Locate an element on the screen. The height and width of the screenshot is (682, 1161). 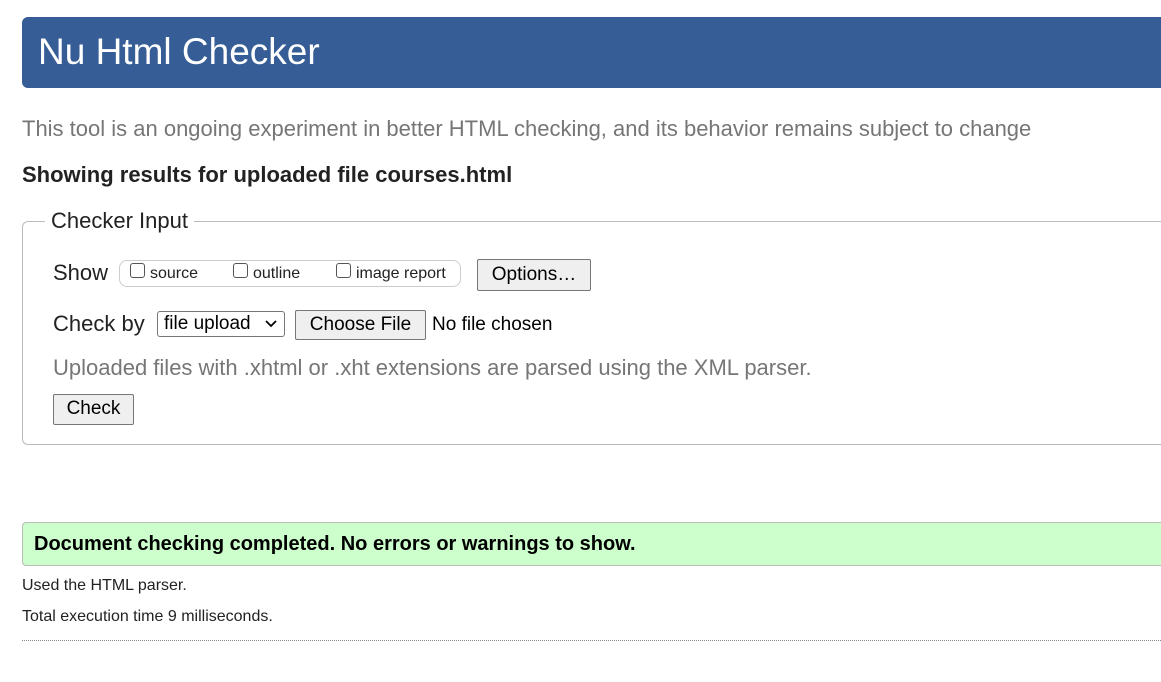
image-report-checkbox is located at coordinates (343, 270).